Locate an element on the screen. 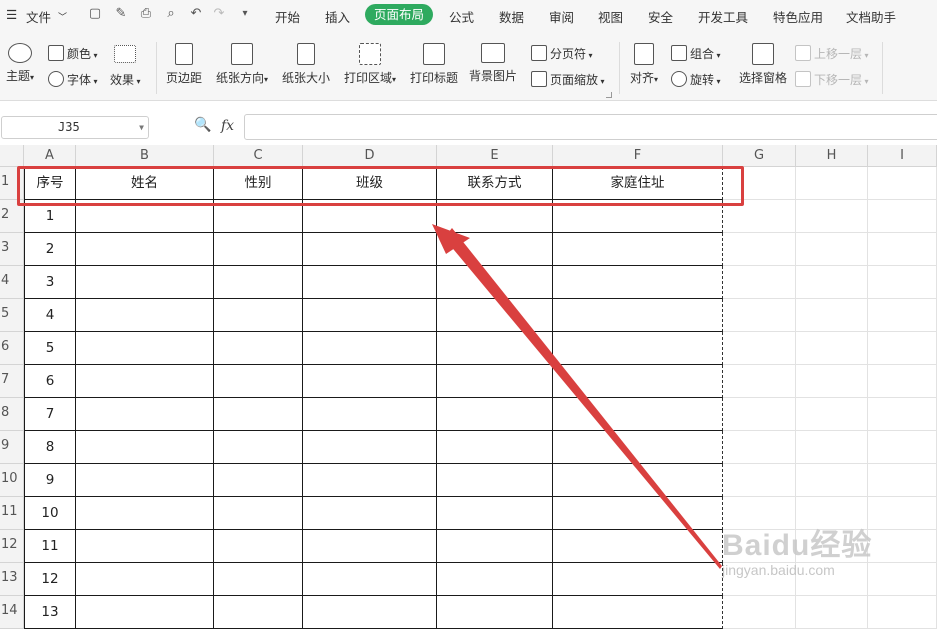 This screenshot has width=937, height=629. baidu-watermark: Baidu经验 jingyan.baidu.com is located at coordinates (797, 549).